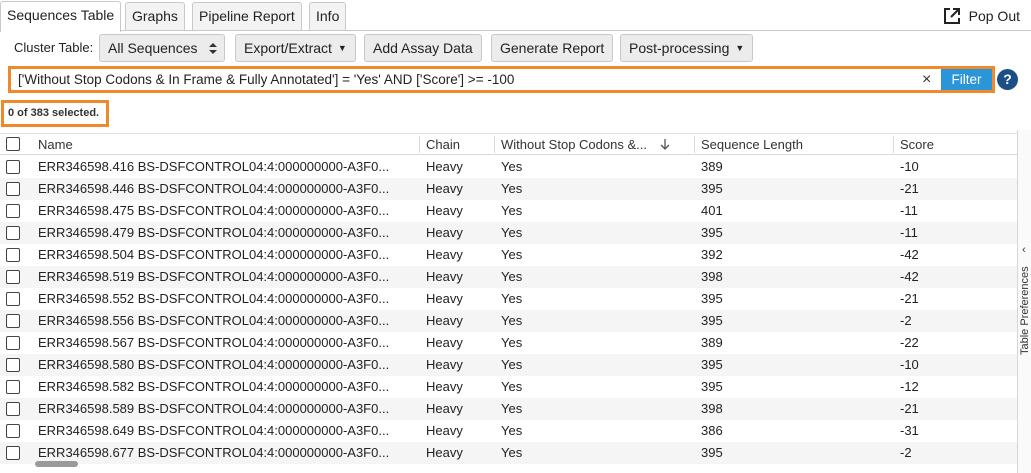 This screenshot has height=473, width=1031. I want to click on cell-score: -31, so click(909, 430).